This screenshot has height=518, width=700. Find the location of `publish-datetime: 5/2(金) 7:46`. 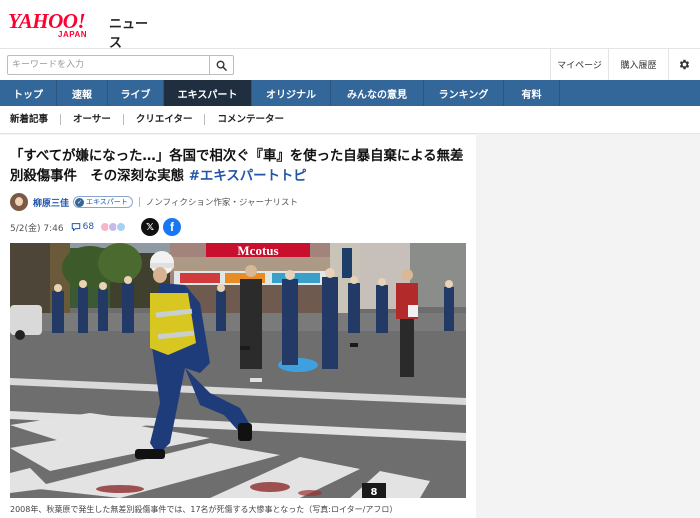

publish-datetime: 5/2(金) 7:46 is located at coordinates (37, 228).